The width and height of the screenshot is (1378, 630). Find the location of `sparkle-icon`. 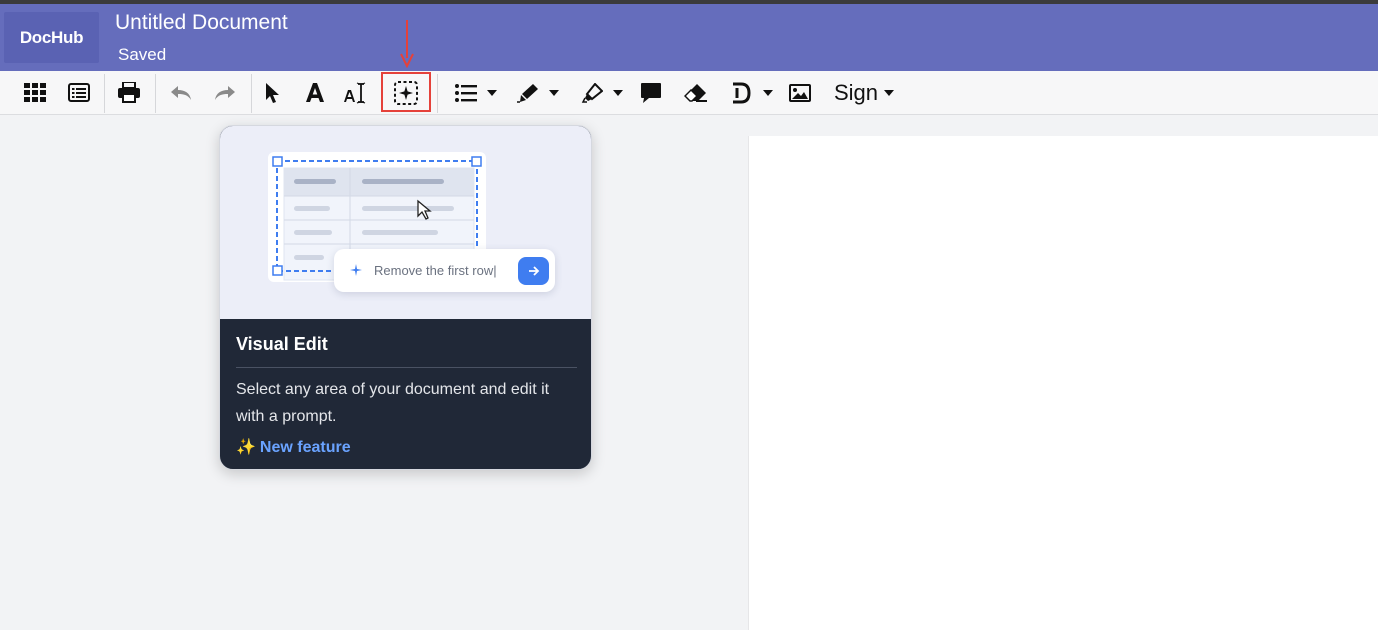

sparkle-icon is located at coordinates (356, 270).